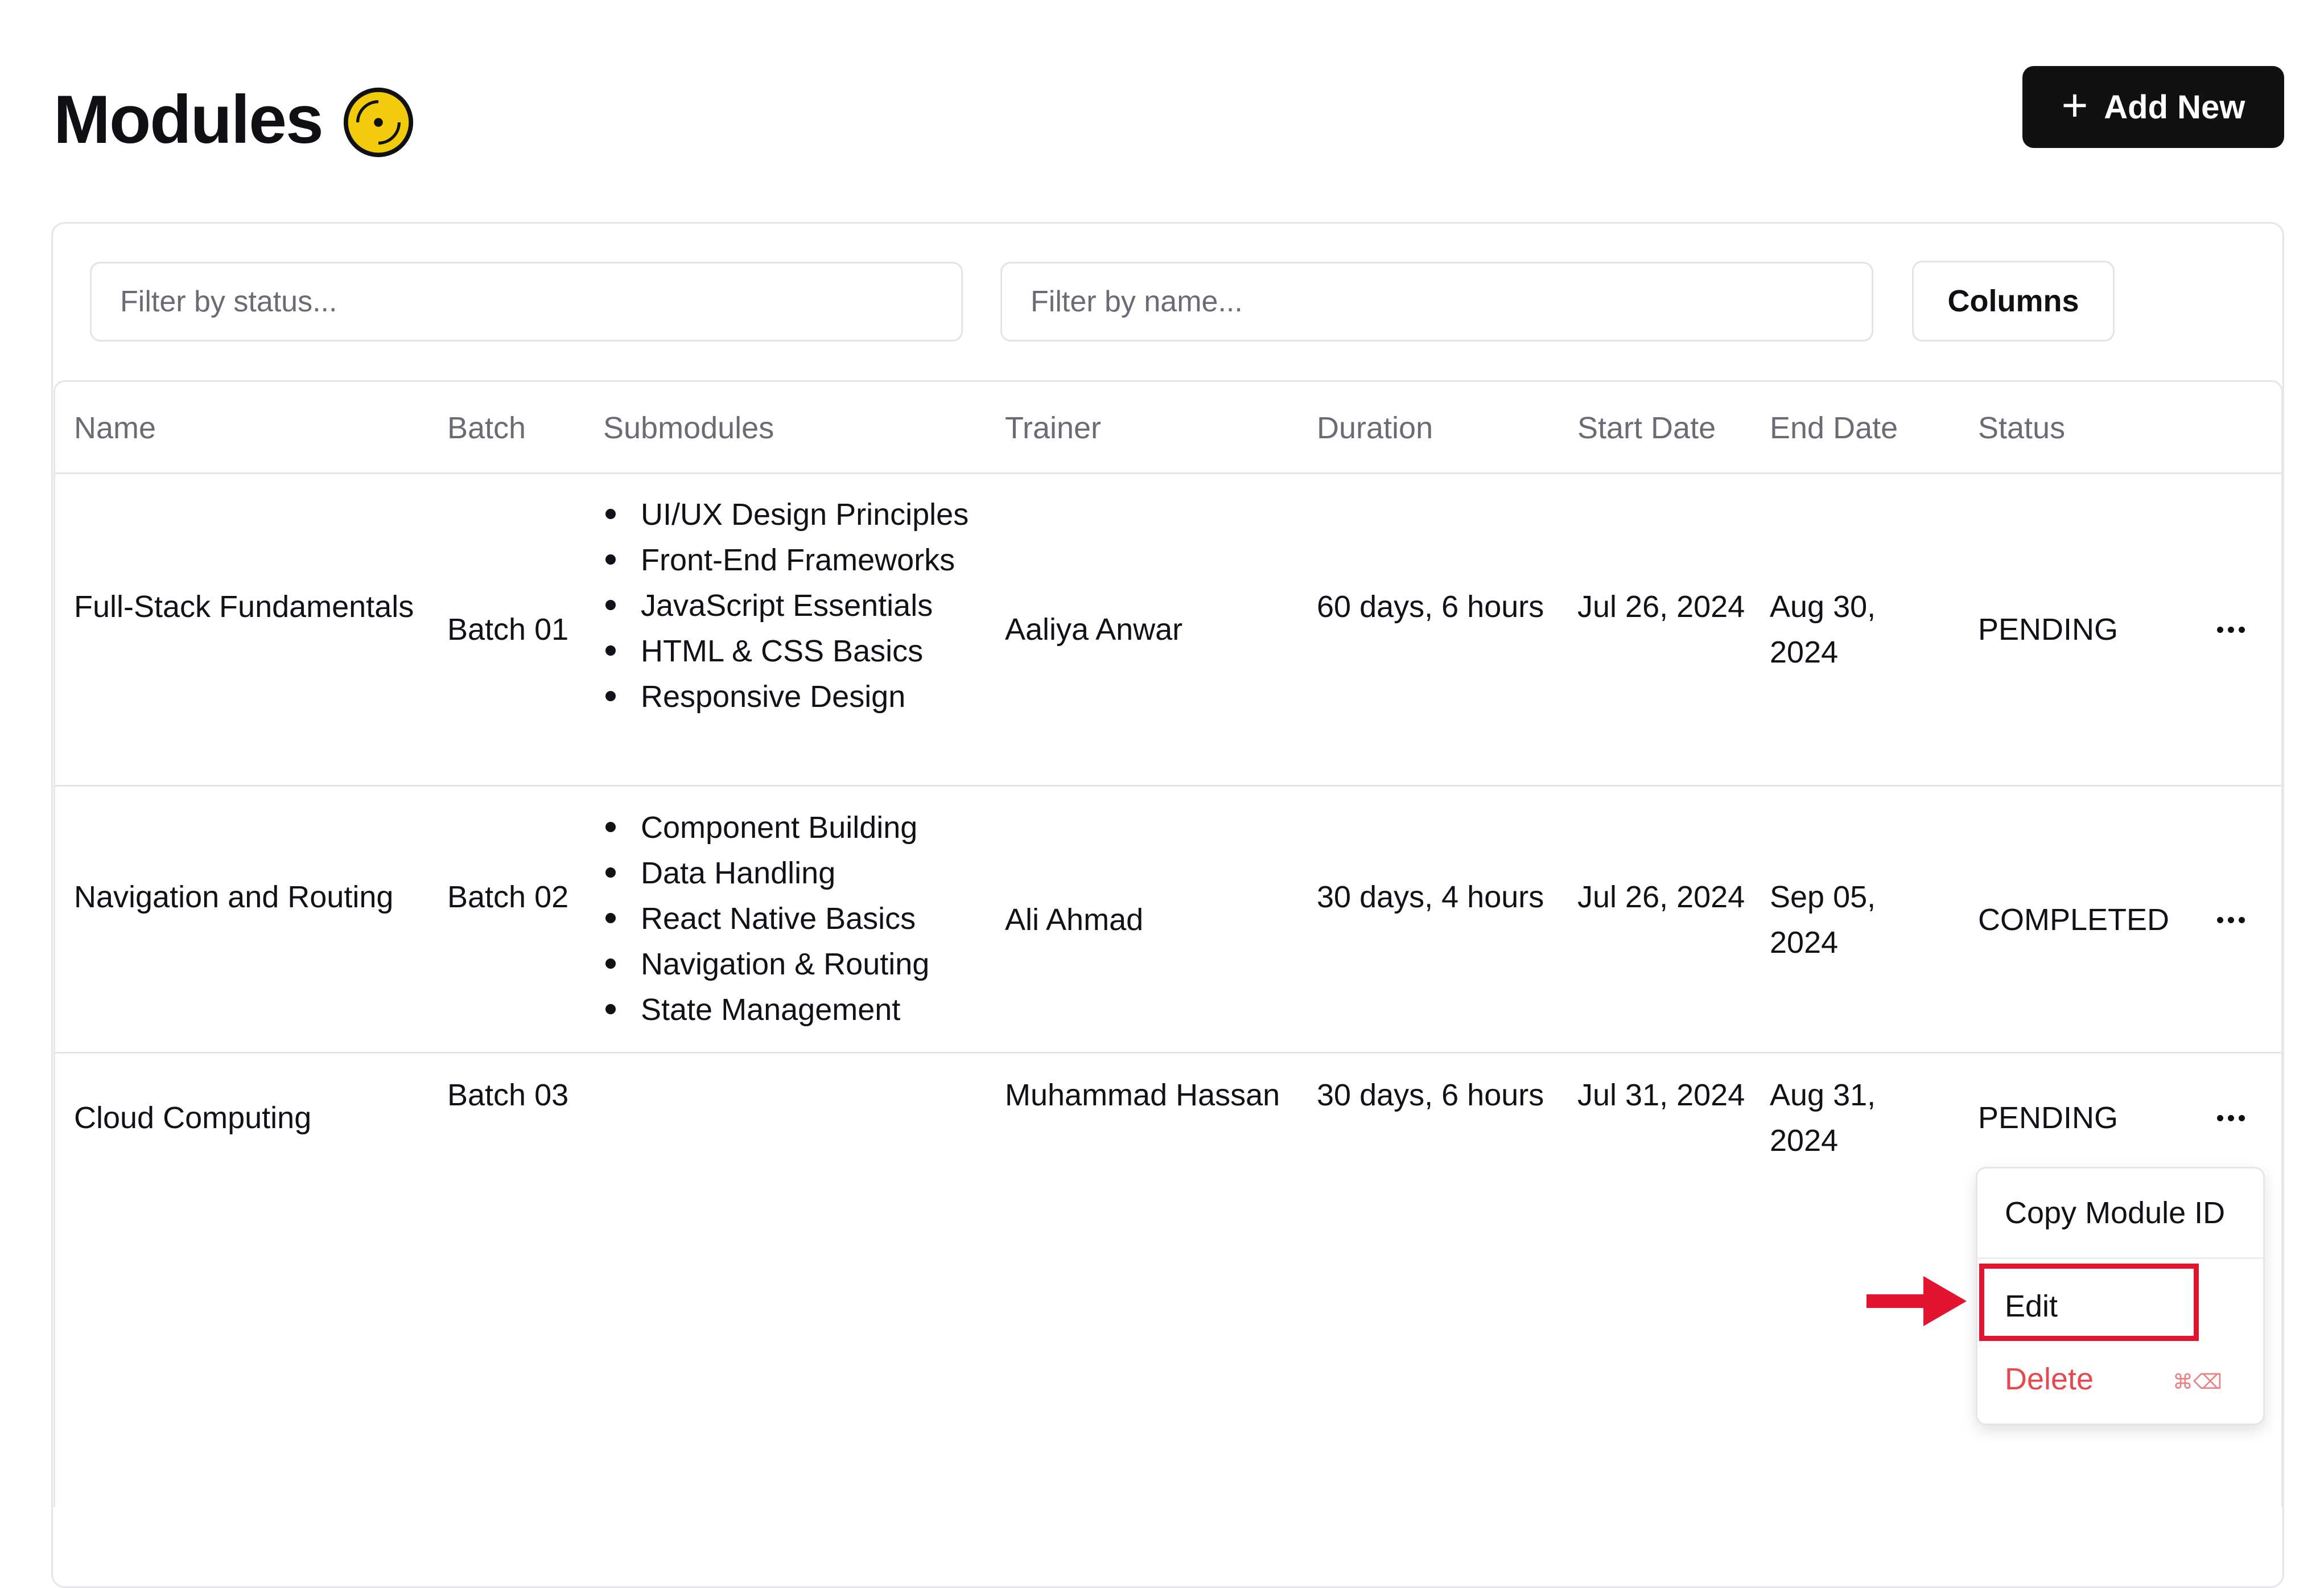  Describe the element at coordinates (1823, 629) in the screenshot. I see `row1-end-date: Aug 30, 2024` at that location.